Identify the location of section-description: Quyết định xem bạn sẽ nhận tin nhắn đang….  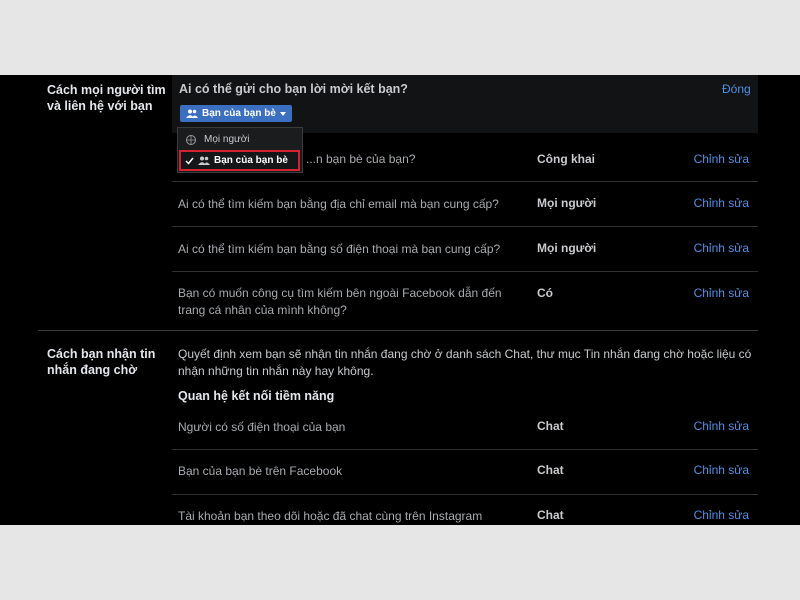
(465, 362).